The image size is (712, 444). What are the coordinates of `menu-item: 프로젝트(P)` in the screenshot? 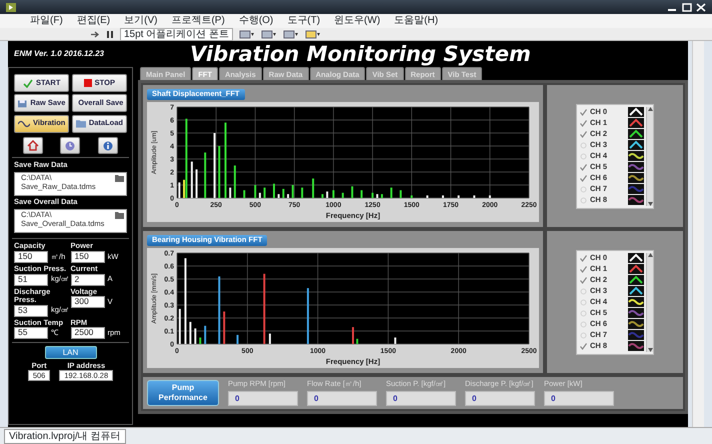 It's located at (198, 21).